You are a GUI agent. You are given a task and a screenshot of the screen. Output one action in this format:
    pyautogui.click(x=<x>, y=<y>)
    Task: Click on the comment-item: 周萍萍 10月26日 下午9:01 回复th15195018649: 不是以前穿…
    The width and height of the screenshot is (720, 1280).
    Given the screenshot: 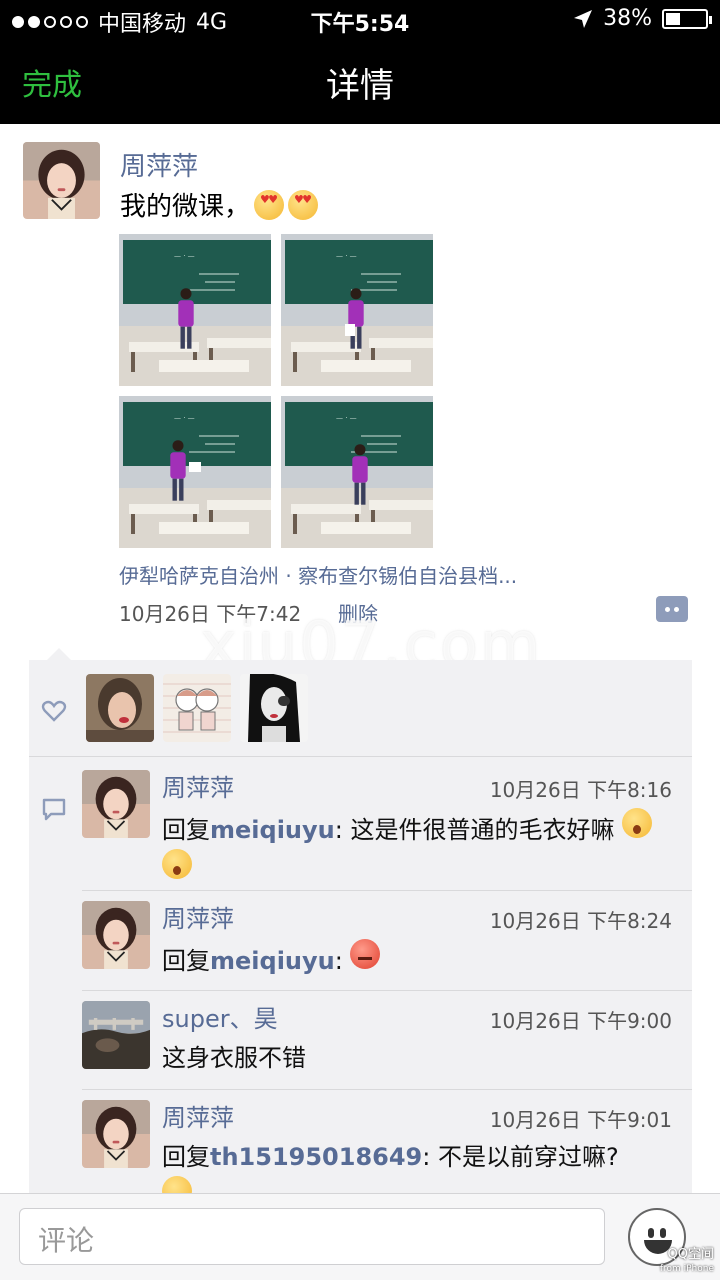 What is the action you would take?
    pyautogui.click(x=387, y=1148)
    